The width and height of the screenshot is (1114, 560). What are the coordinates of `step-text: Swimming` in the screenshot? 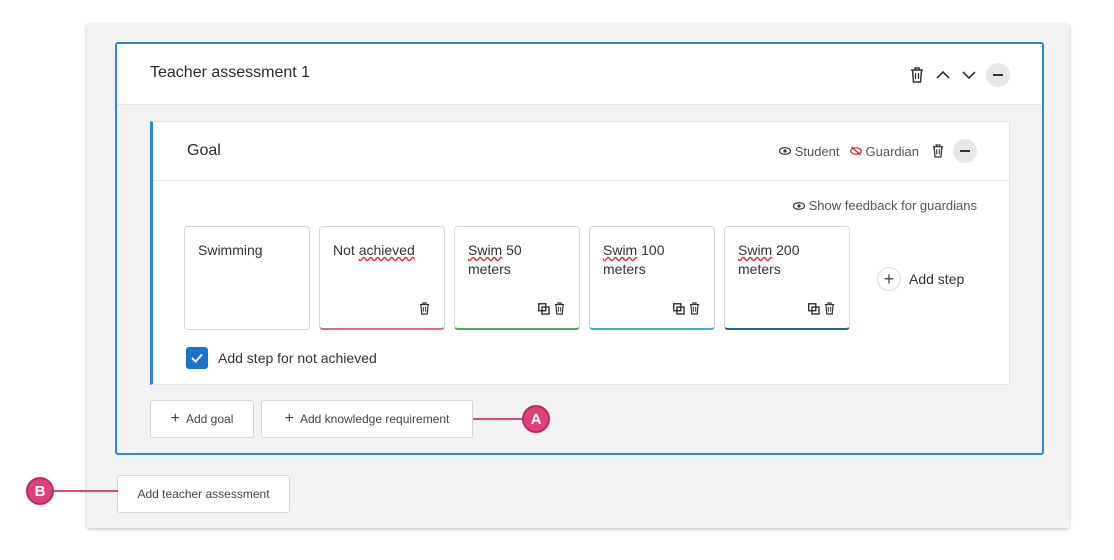 It's located at (230, 250).